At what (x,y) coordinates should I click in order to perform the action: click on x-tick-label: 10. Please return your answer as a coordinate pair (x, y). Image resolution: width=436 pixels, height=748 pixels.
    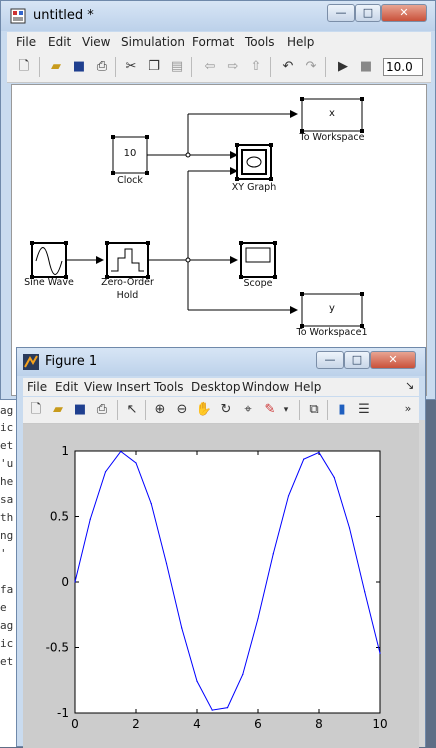
    Looking at the image, I should click on (379, 724).